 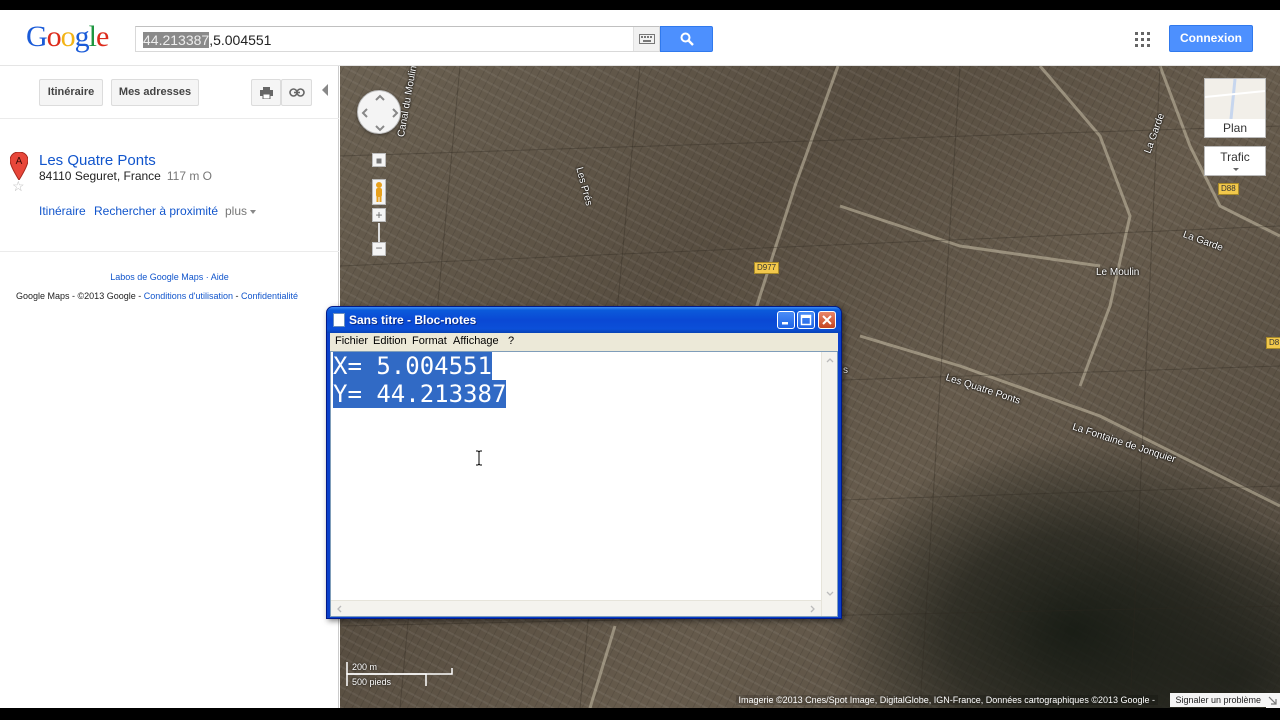 I want to click on search-text: 44.213387,5.004551, so click(x=207, y=40).